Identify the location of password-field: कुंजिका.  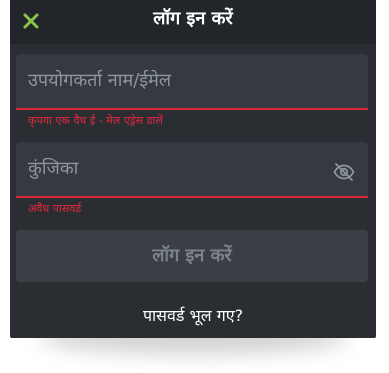
(192, 170).